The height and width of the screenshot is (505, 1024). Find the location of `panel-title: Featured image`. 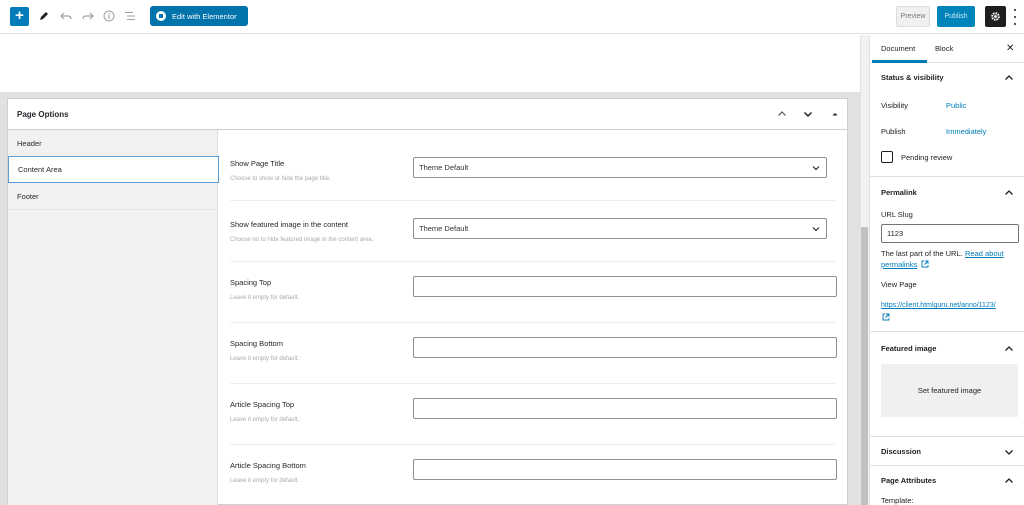

panel-title: Featured image is located at coordinates (908, 348).